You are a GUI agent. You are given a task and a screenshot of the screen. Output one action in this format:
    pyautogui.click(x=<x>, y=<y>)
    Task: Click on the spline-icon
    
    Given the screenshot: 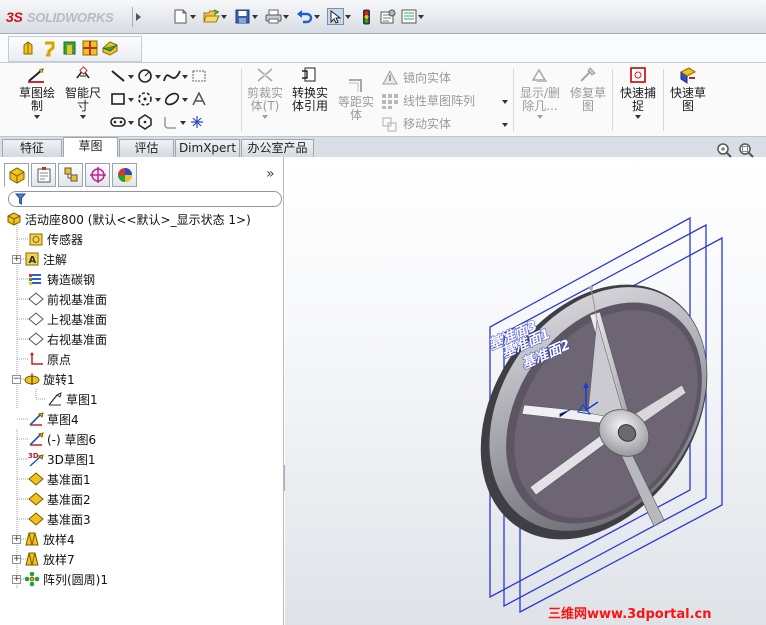 What is the action you would take?
    pyautogui.click(x=171, y=76)
    